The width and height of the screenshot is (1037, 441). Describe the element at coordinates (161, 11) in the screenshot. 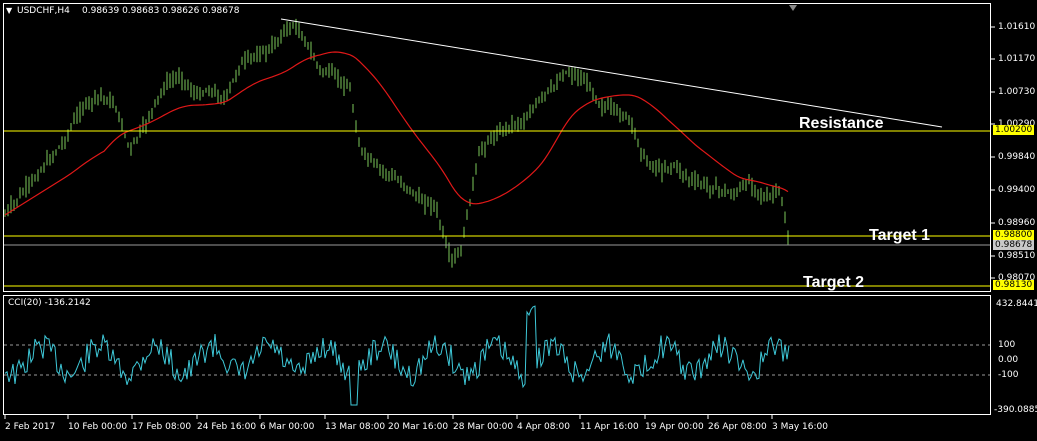

I see `ohlc-values: 0.98639 0.98683 0.98626 0.98678` at that location.